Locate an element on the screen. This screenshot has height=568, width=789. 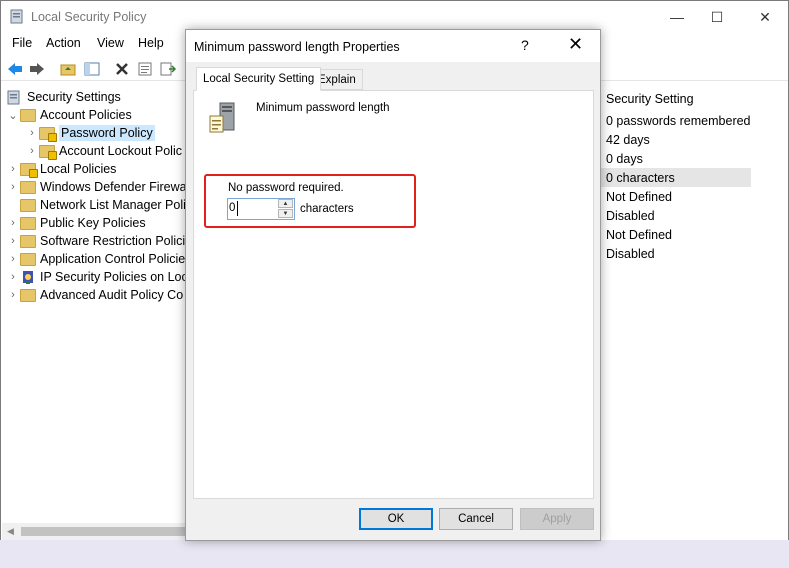
tree-item-label: Advanced Audit Policy Co is located at coordinates (112, 295).